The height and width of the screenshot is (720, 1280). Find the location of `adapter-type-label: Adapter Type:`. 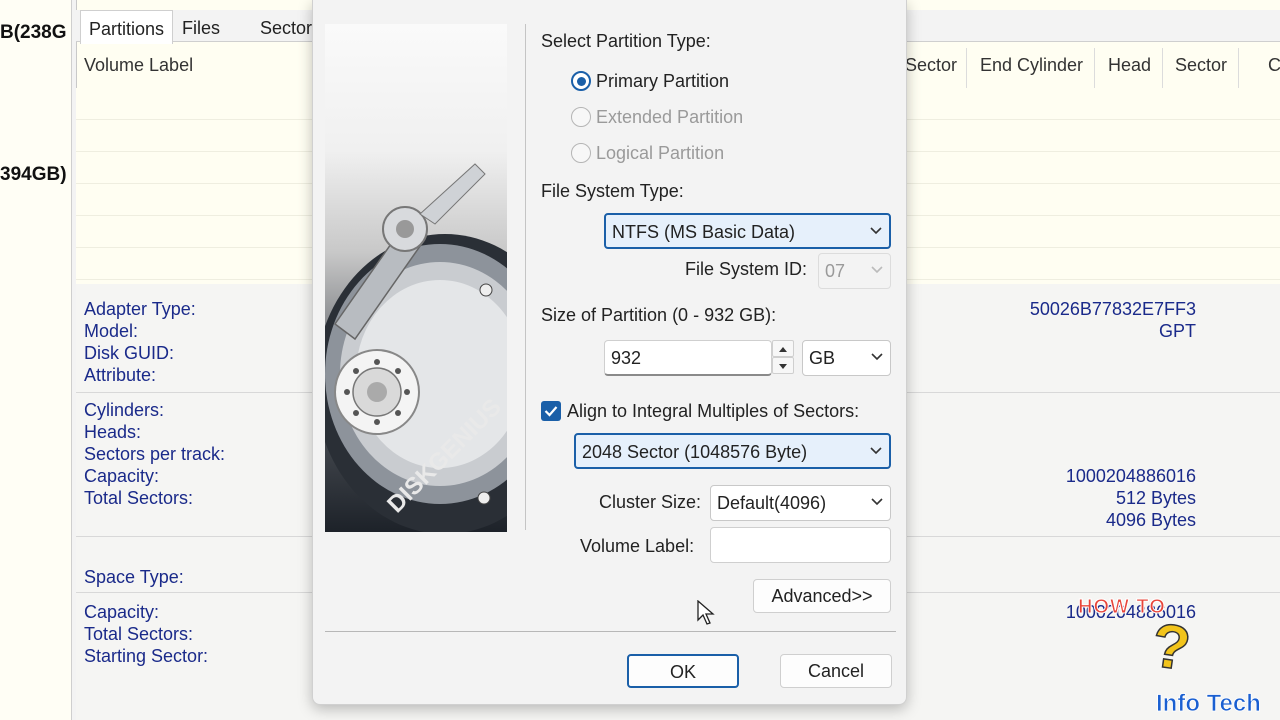

adapter-type-label: Adapter Type: is located at coordinates (140, 309).